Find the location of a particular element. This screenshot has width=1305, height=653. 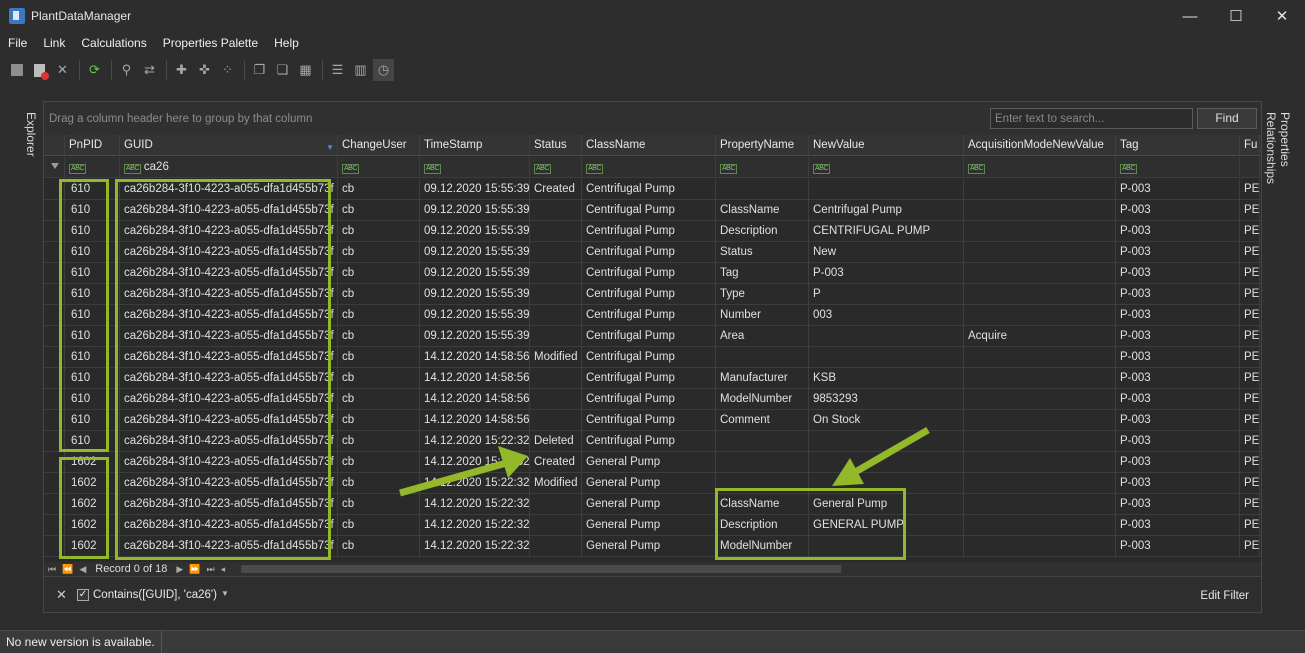

column-header-tag: Tag is located at coordinates (1178, 145).